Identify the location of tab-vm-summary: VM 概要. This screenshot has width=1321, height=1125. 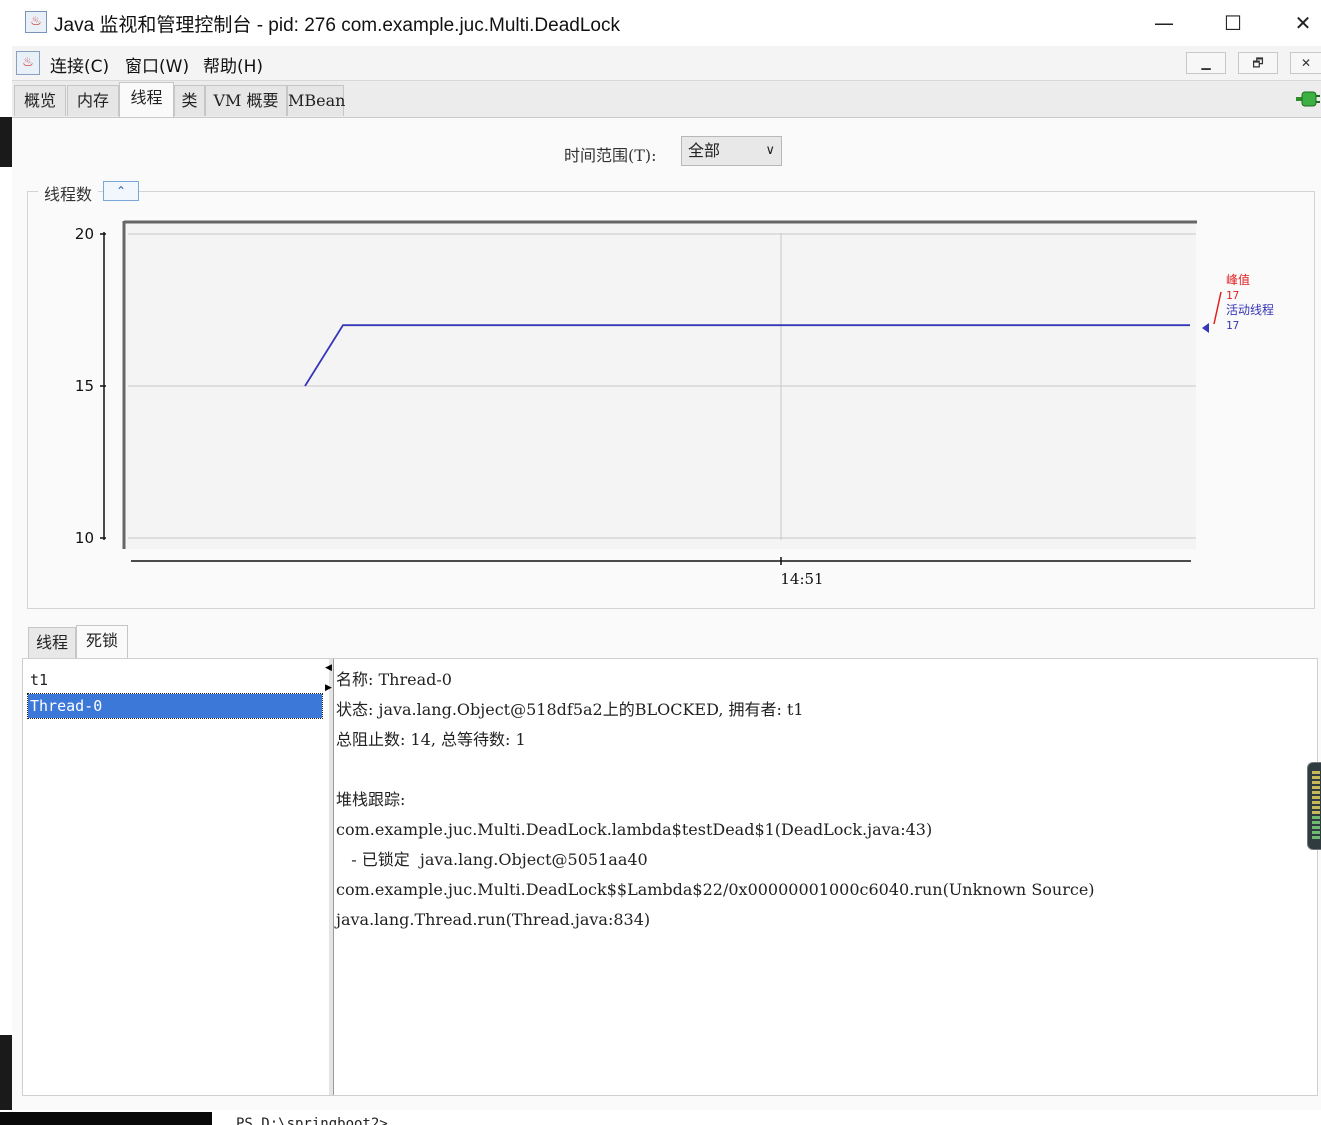
(246, 100).